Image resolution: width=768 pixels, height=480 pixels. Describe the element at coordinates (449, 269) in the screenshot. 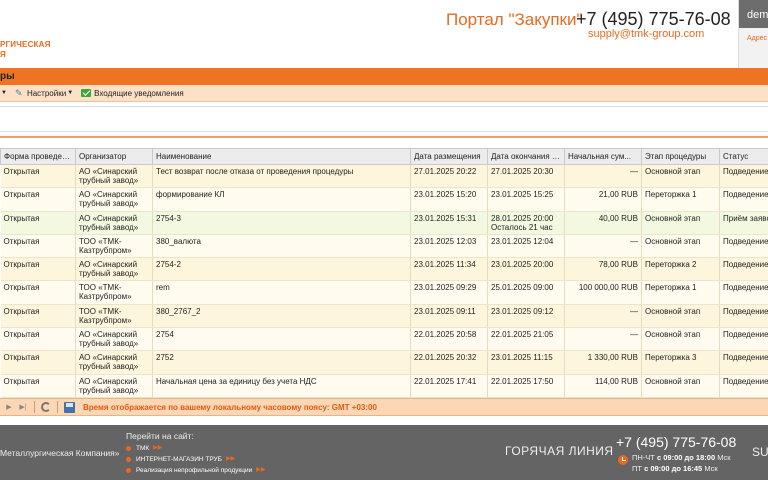

I see `table-cell: 23.01.2025 11:34` at that location.